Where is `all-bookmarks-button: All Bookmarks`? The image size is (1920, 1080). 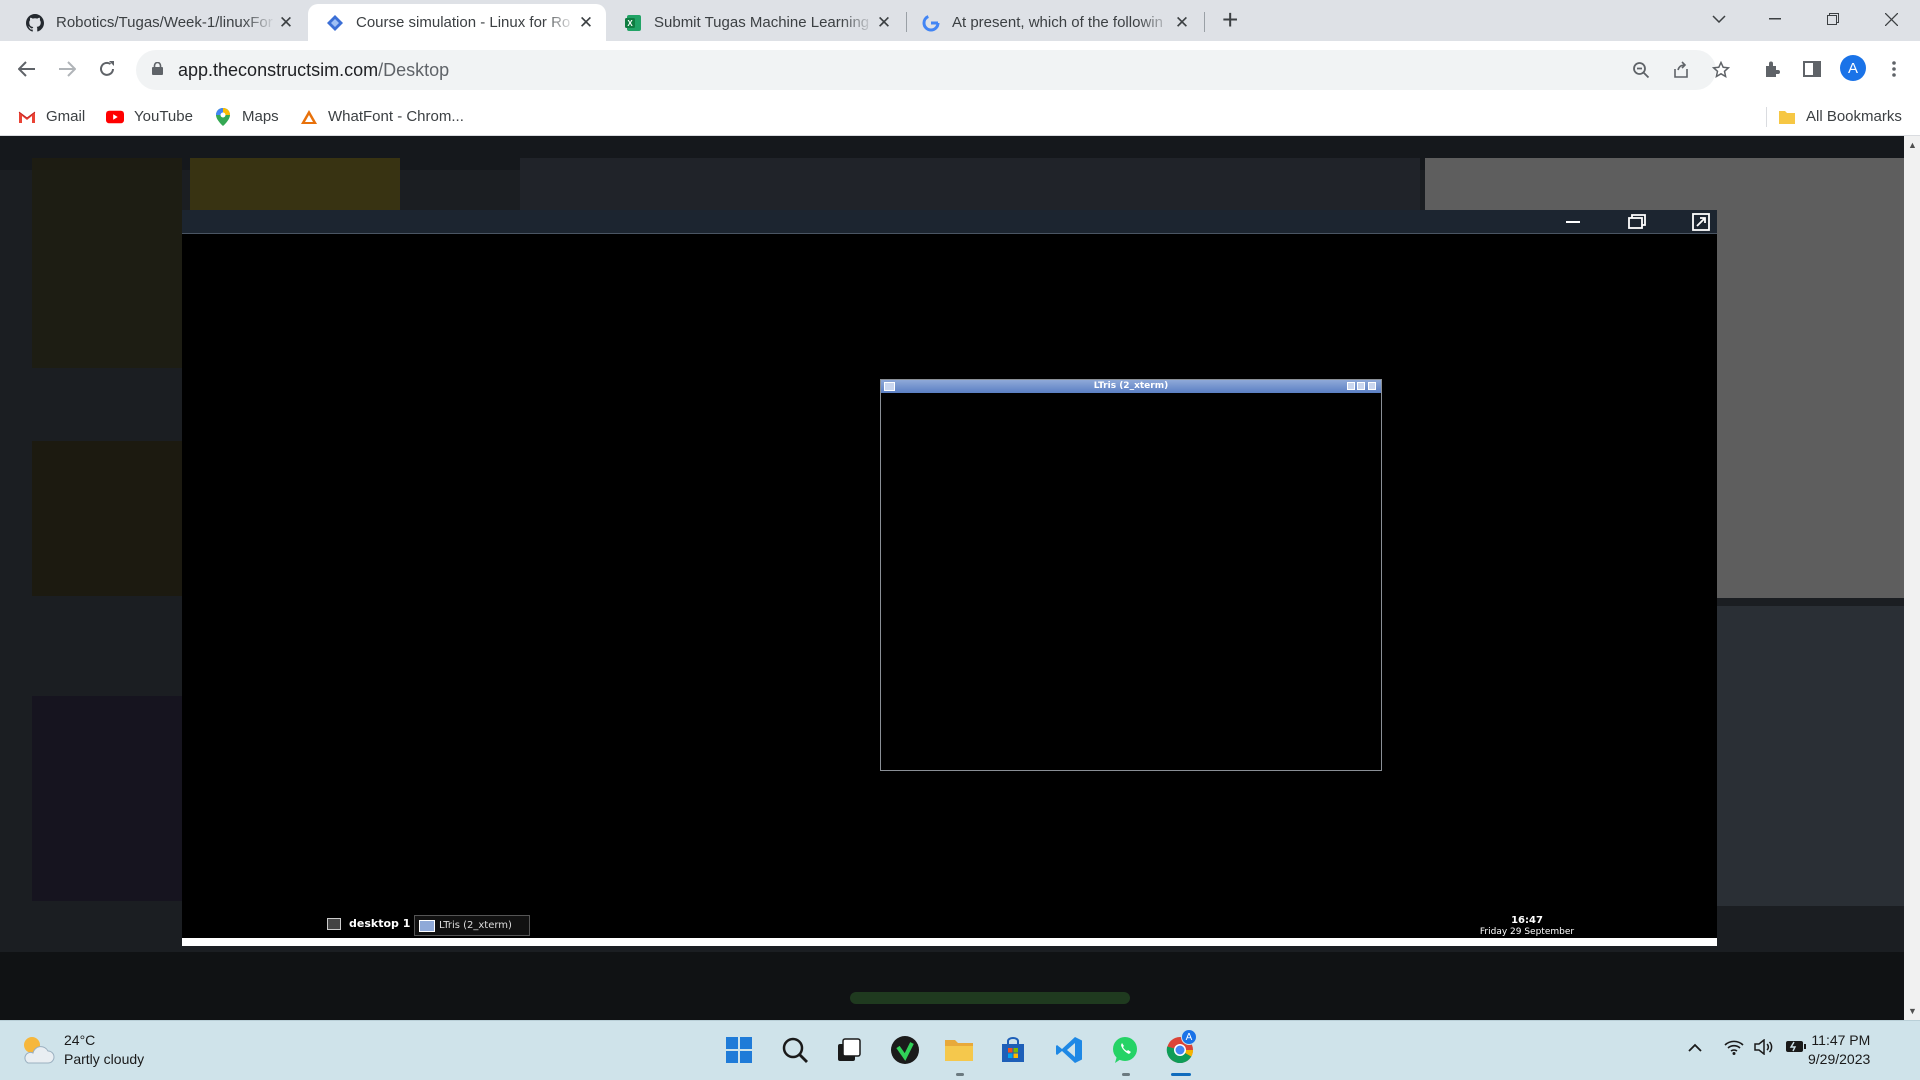 all-bookmarks-button: All Bookmarks is located at coordinates (1840, 116).